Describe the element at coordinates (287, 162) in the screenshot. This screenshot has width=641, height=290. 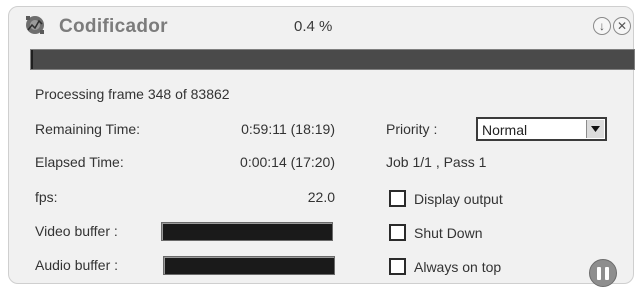
I see `elapsed-time-value: 0:00:14 (17:20)` at that location.